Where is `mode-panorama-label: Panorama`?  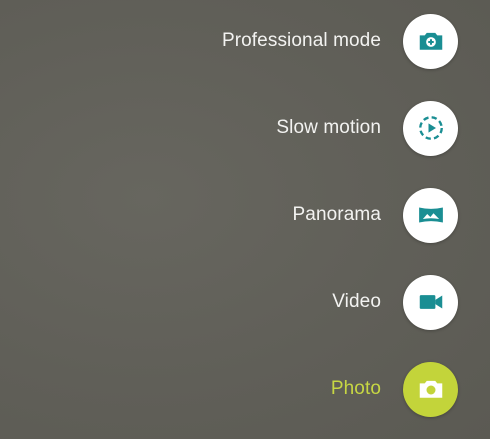 mode-panorama-label: Panorama is located at coordinates (336, 214).